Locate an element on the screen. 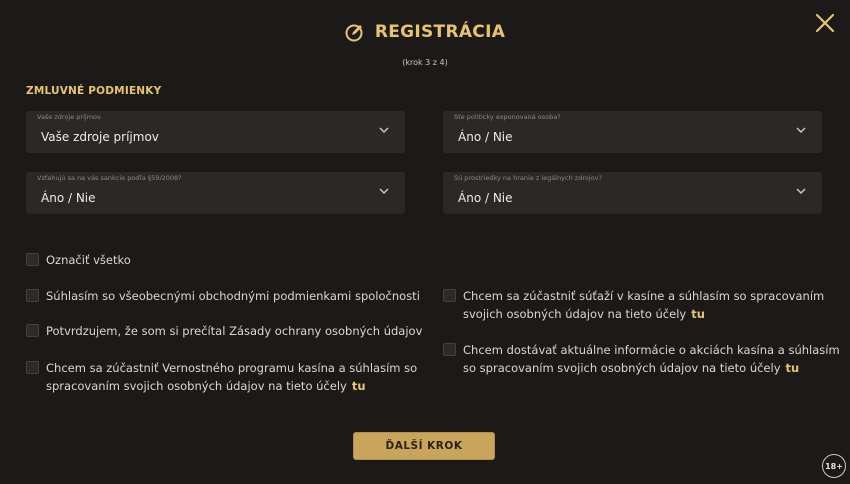 This screenshot has height=484, width=850. newsletter-checkbox is located at coordinates (449, 349).